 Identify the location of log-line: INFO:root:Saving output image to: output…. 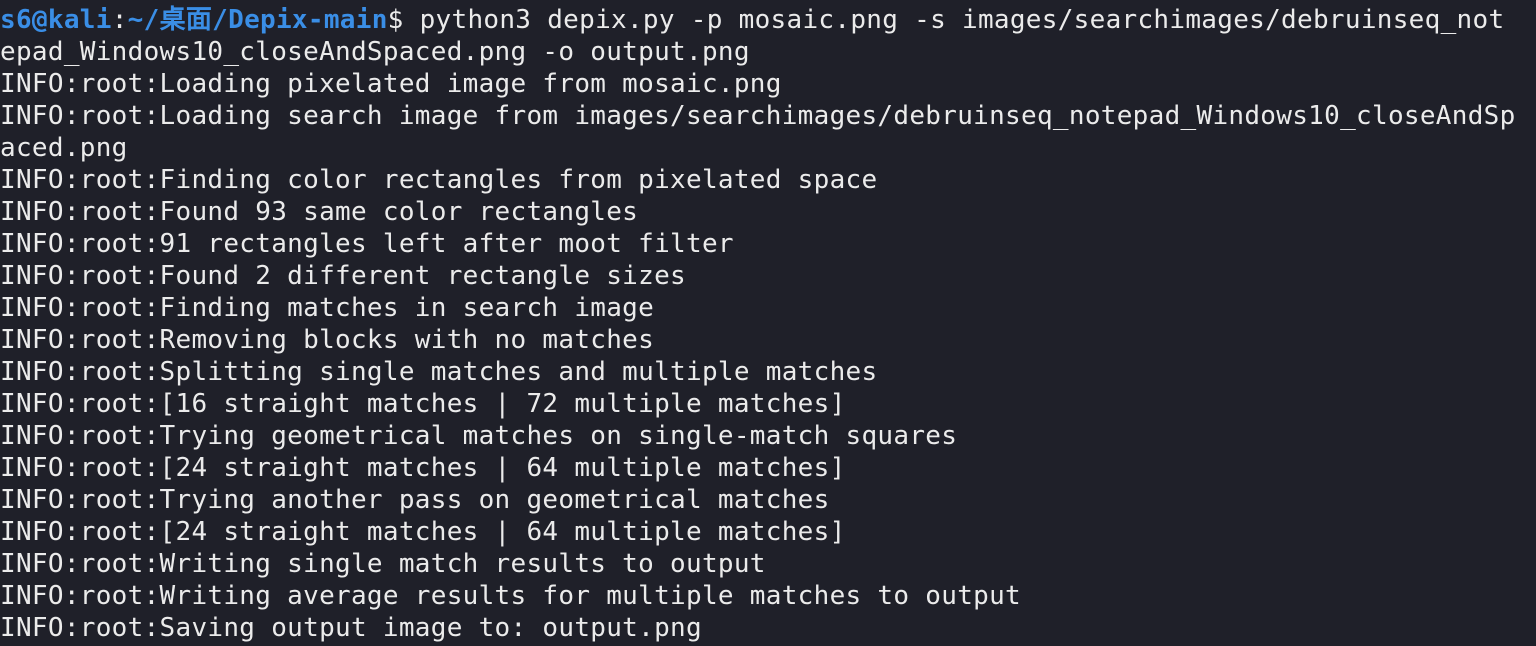
(351, 628).